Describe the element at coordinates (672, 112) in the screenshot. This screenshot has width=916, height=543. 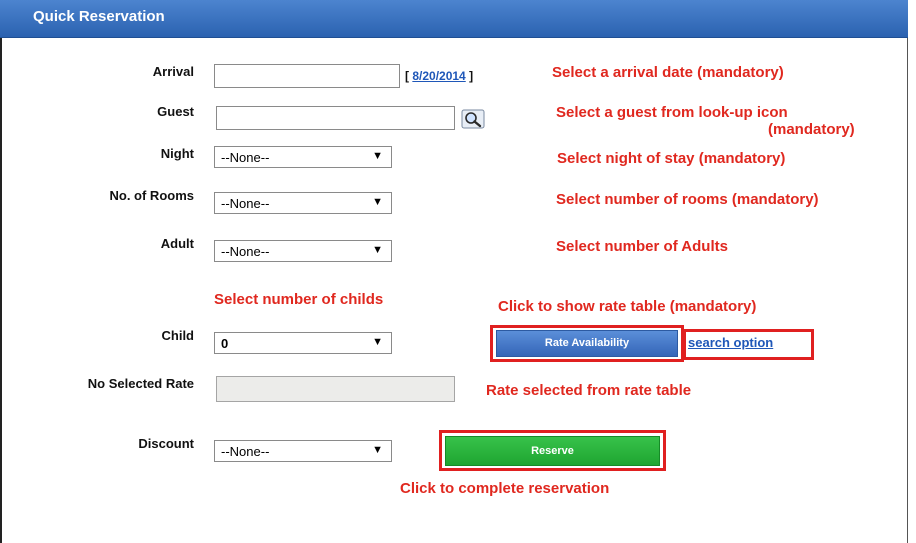
I see `annotation-guest-line1: Select a guest from look-up icon` at that location.